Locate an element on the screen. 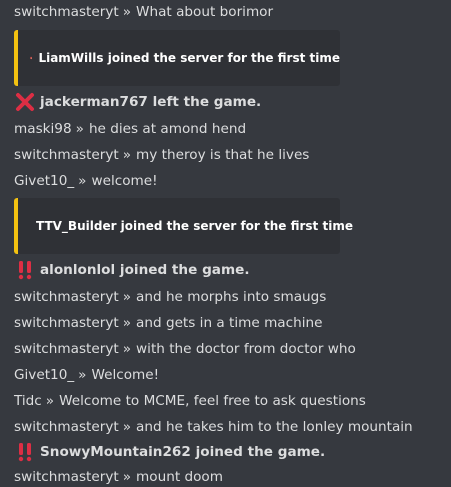  message-text: welcome! is located at coordinates (124, 181).